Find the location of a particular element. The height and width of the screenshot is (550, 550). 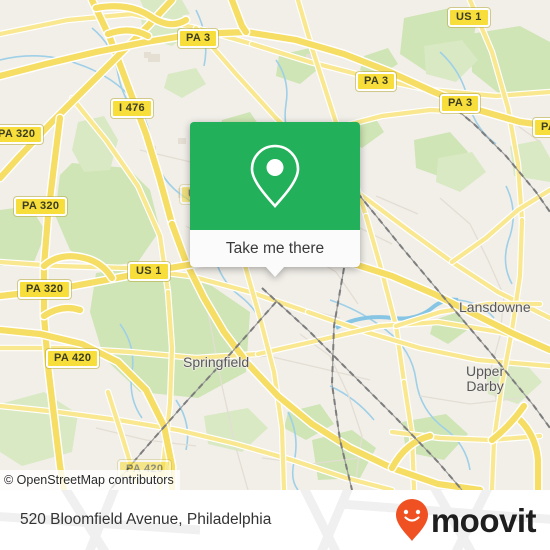

osm-attribution: © OpenStreetMap contributors is located at coordinates (90, 480).